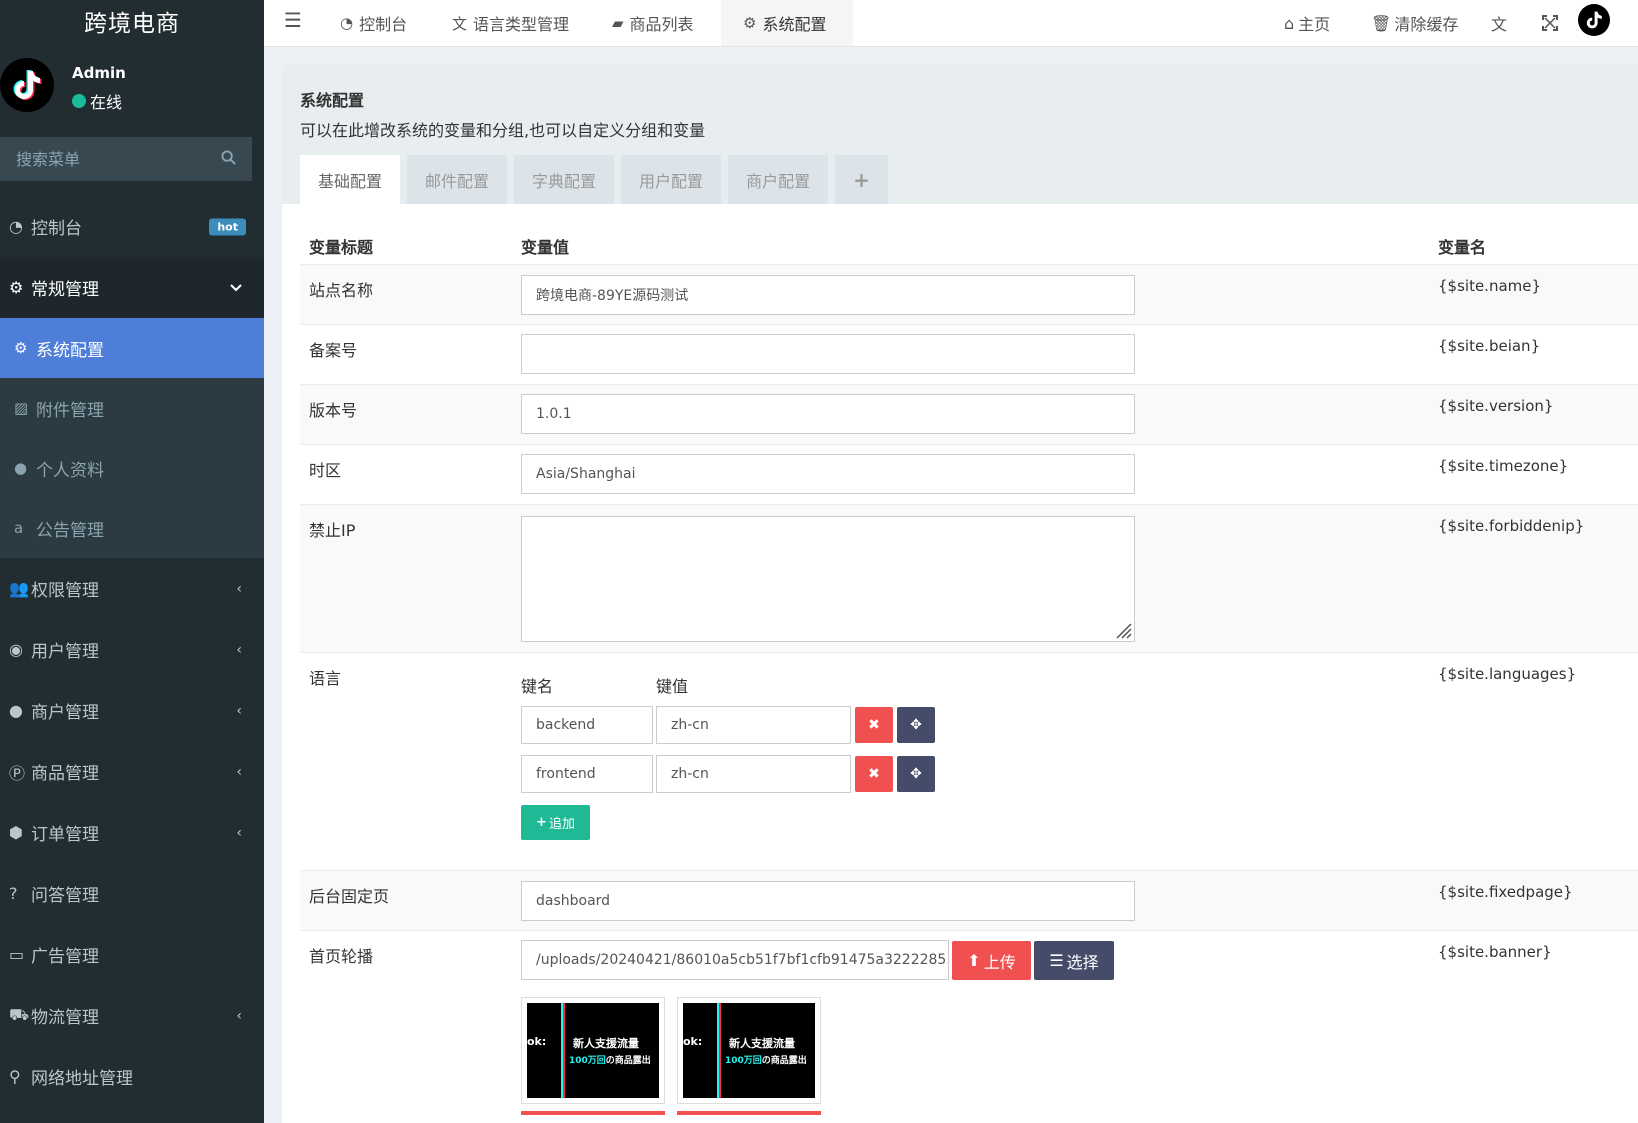 Image resolution: width=1638 pixels, height=1123 pixels. I want to click on menu-search-input, so click(118, 159).